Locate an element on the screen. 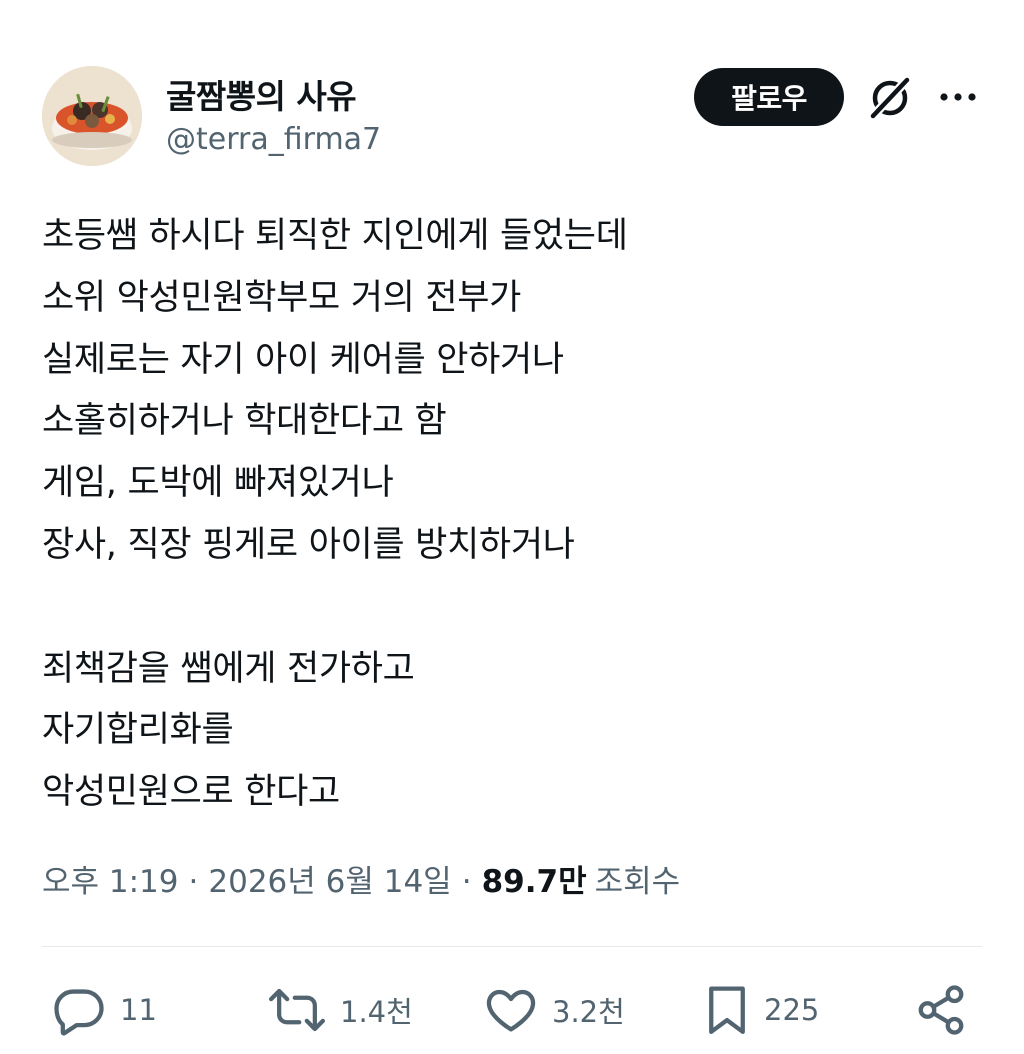 The width and height of the screenshot is (1024, 1054). bookmark-button: 225 is located at coordinates (761, 1010).